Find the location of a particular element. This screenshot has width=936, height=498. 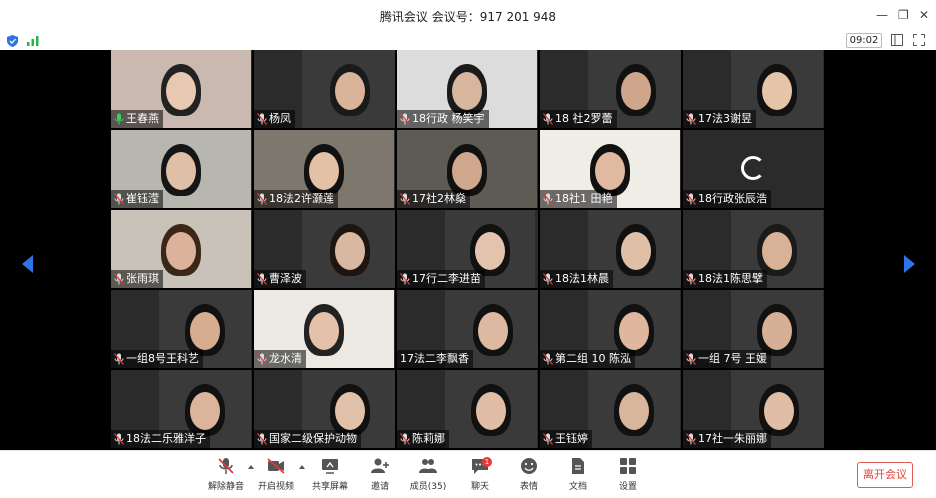

next-page-arrow-icon is located at coordinates (909, 264).